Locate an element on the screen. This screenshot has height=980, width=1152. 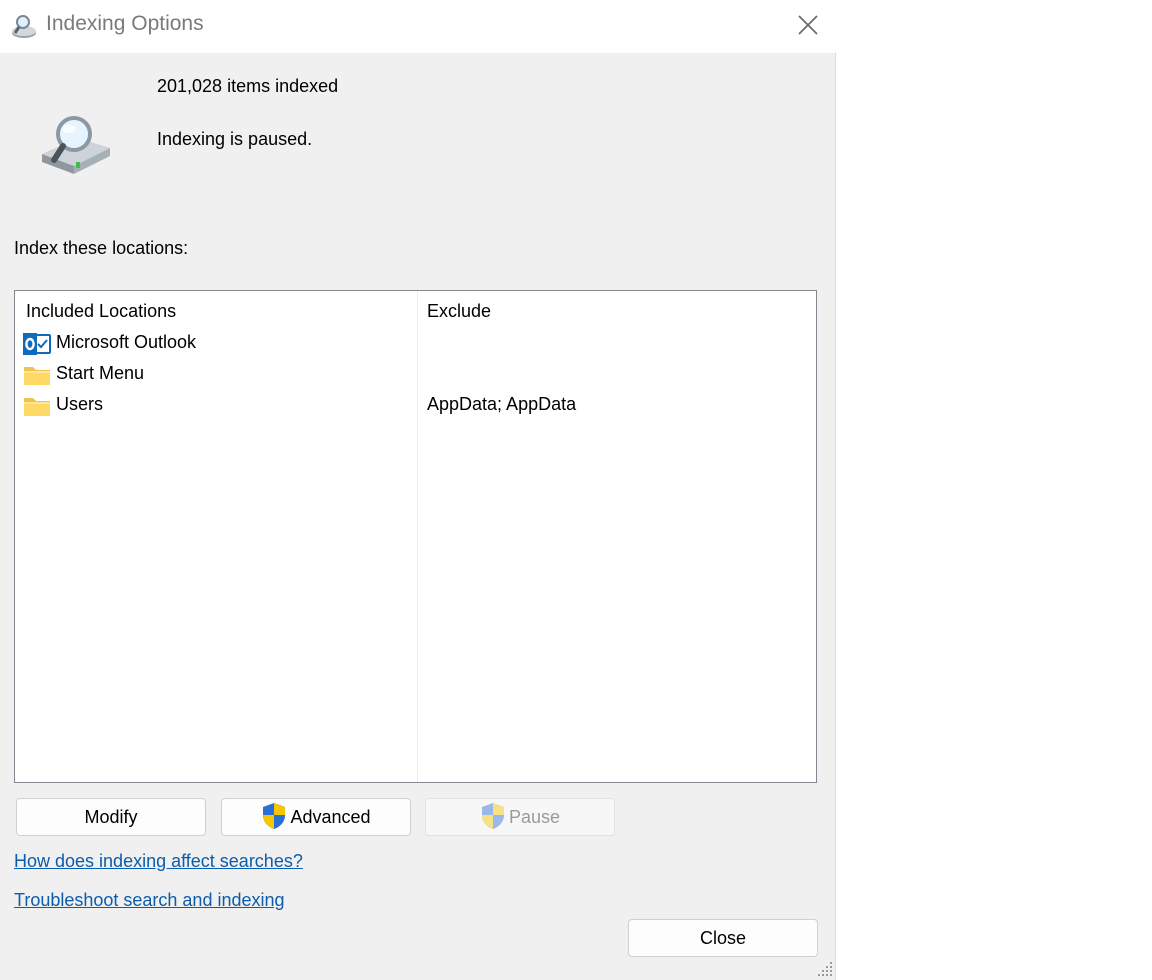
close-button-label: Close is located at coordinates (723, 938).